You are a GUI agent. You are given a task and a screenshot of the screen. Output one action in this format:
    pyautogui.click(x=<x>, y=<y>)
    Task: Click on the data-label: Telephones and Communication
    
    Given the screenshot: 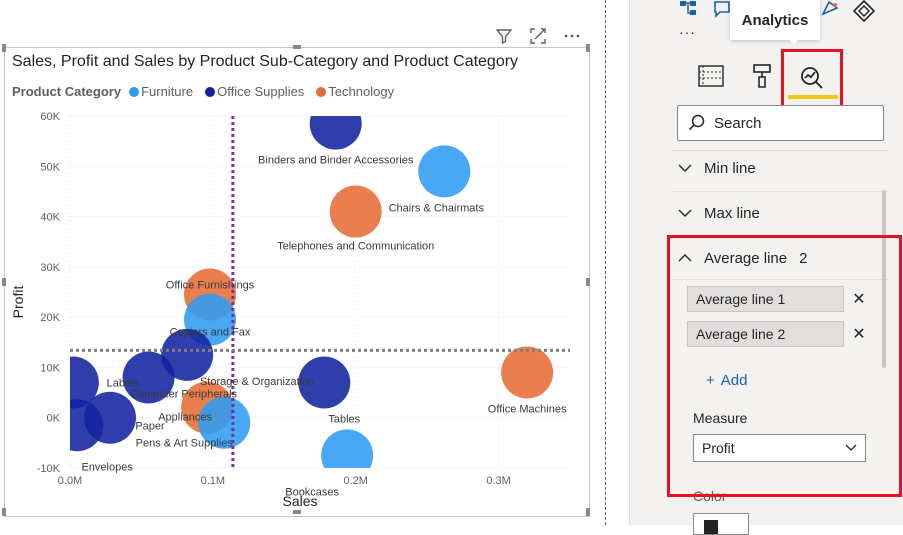 What is the action you would take?
    pyautogui.click(x=355, y=247)
    